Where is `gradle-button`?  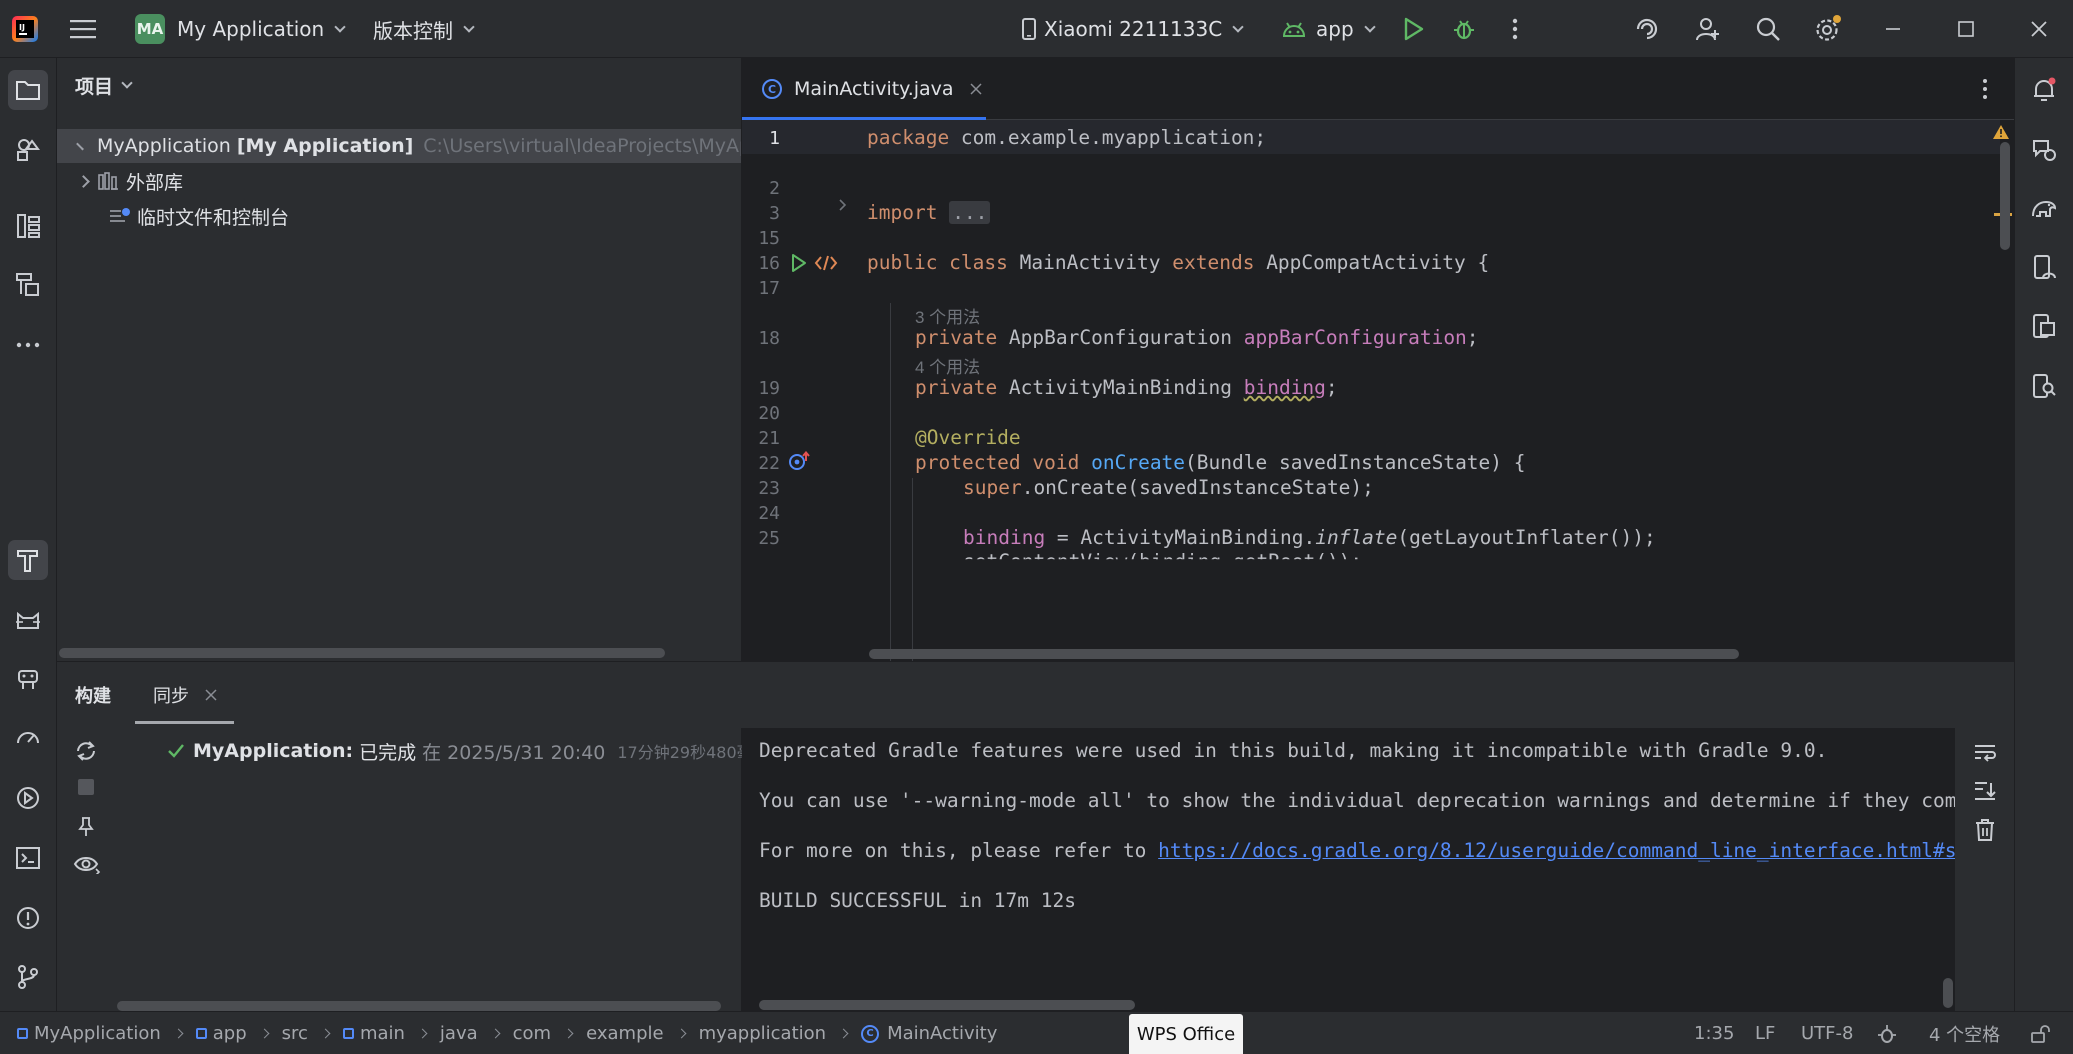 gradle-button is located at coordinates (2044, 208).